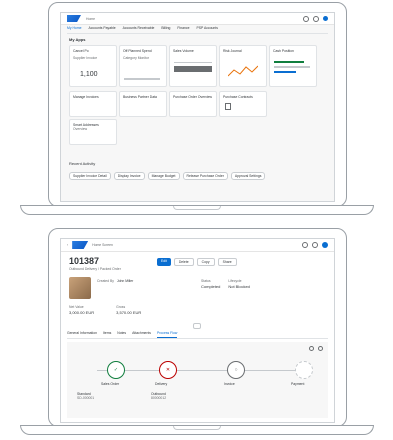 Image resolution: width=393 pixels, height=440 pixels. I want to click on delete-button: Delete, so click(183, 262).